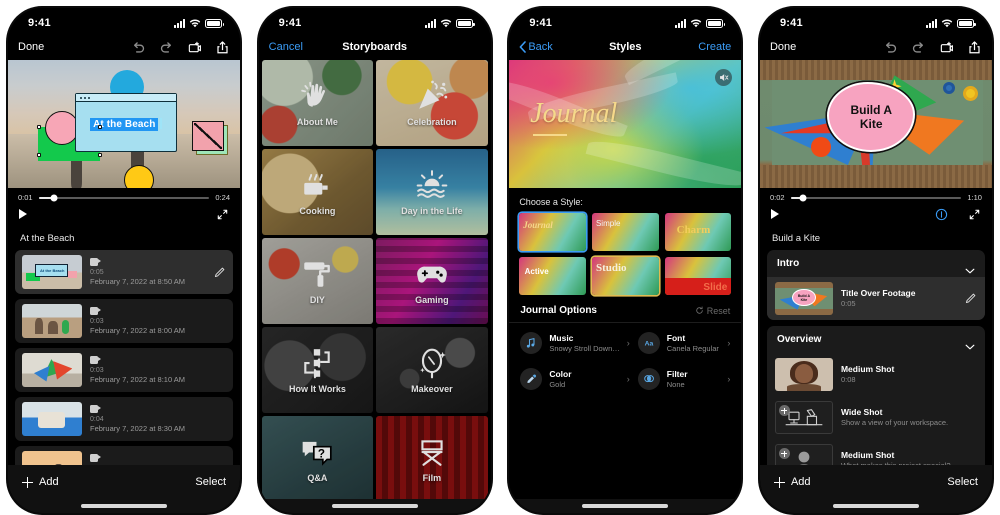 This screenshot has width=1000, height=515. Describe the element at coordinates (124, 419) in the screenshot. I see `table-row: 0:04 February 7, 2022 at 8:30 AM` at that location.